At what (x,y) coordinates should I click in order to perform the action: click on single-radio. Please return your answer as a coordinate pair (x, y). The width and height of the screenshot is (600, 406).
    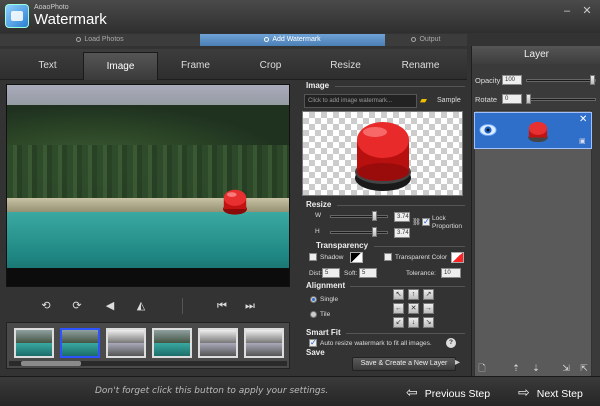
    Looking at the image, I should click on (313, 299).